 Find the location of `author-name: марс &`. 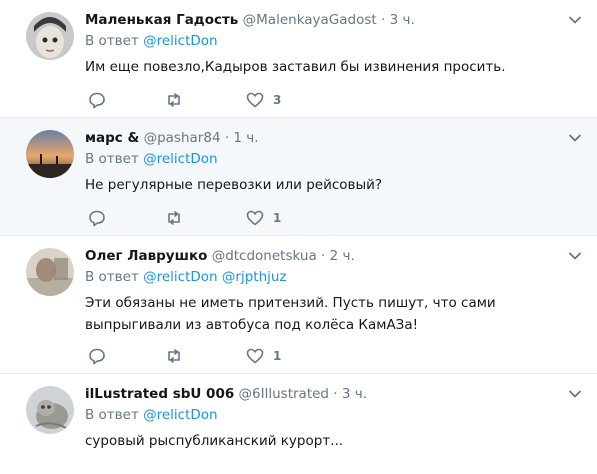

author-name: марс & is located at coordinates (112, 138).